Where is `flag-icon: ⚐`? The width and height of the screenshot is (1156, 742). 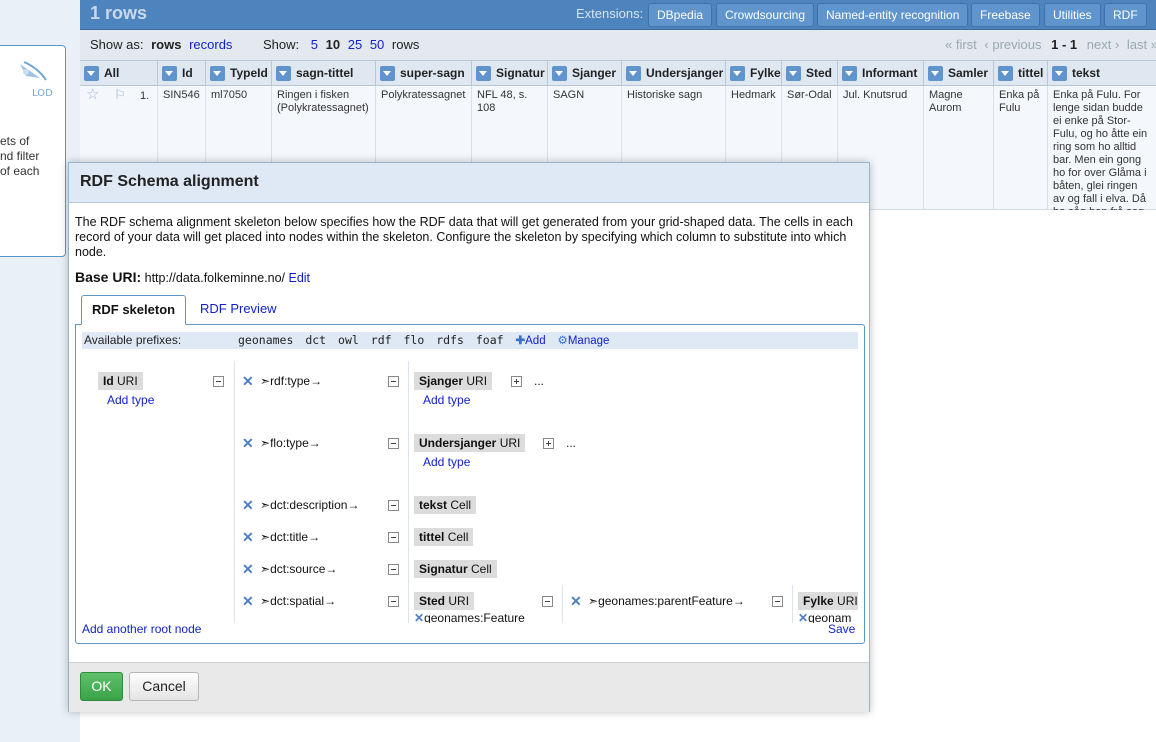 flag-icon: ⚐ is located at coordinates (120, 94).